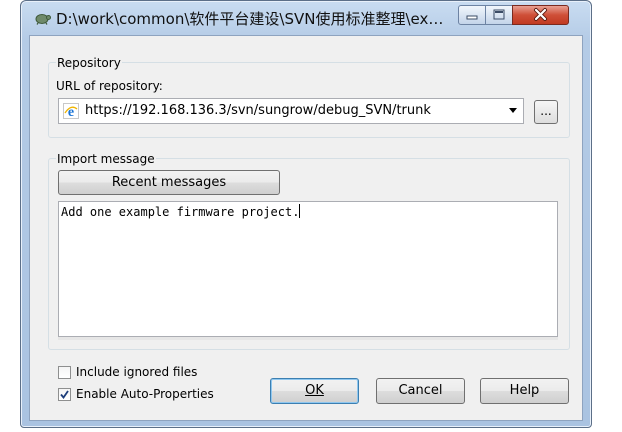  Describe the element at coordinates (420, 391) in the screenshot. I see `cancel-button: Cancel` at that location.